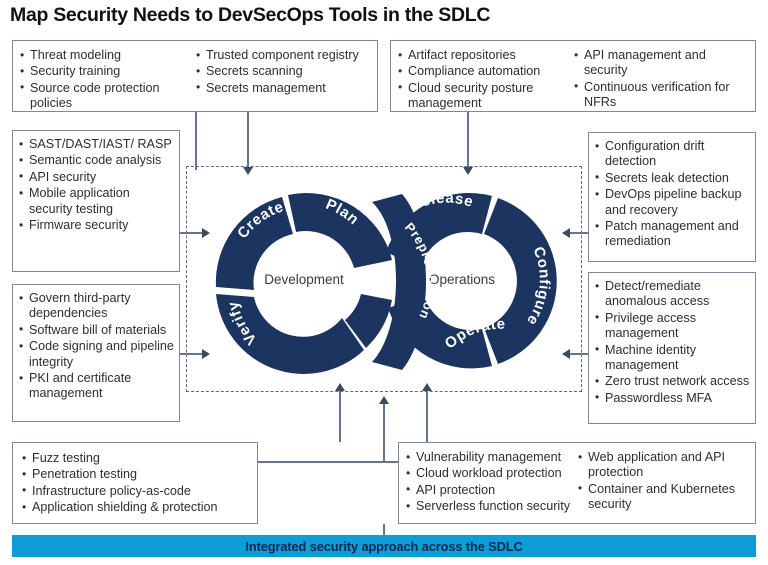  Describe the element at coordinates (96, 386) in the screenshot. I see `tool-list-item: PKI and certificate management` at that location.